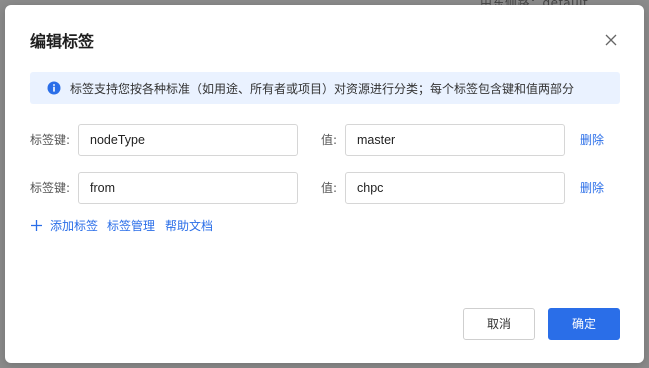 Image resolution: width=649 pixels, height=368 pixels. What do you see at coordinates (54, 88) in the screenshot?
I see `info-icon` at bounding box center [54, 88].